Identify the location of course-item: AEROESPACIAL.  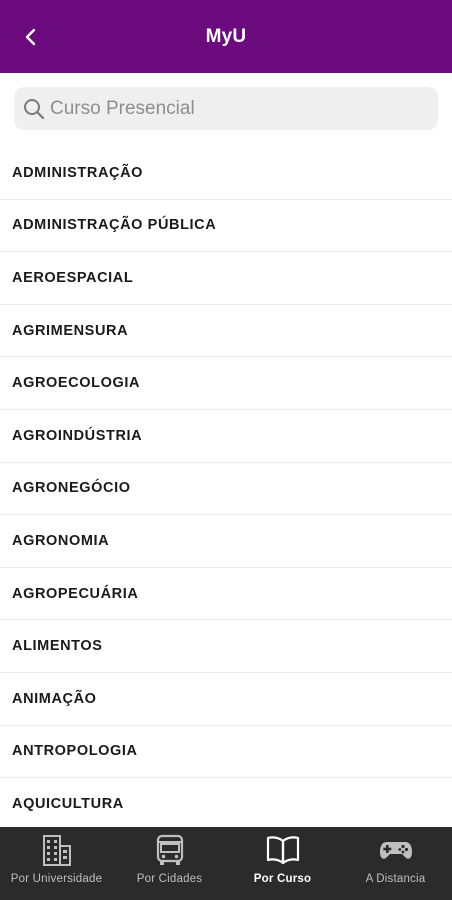
(226, 278).